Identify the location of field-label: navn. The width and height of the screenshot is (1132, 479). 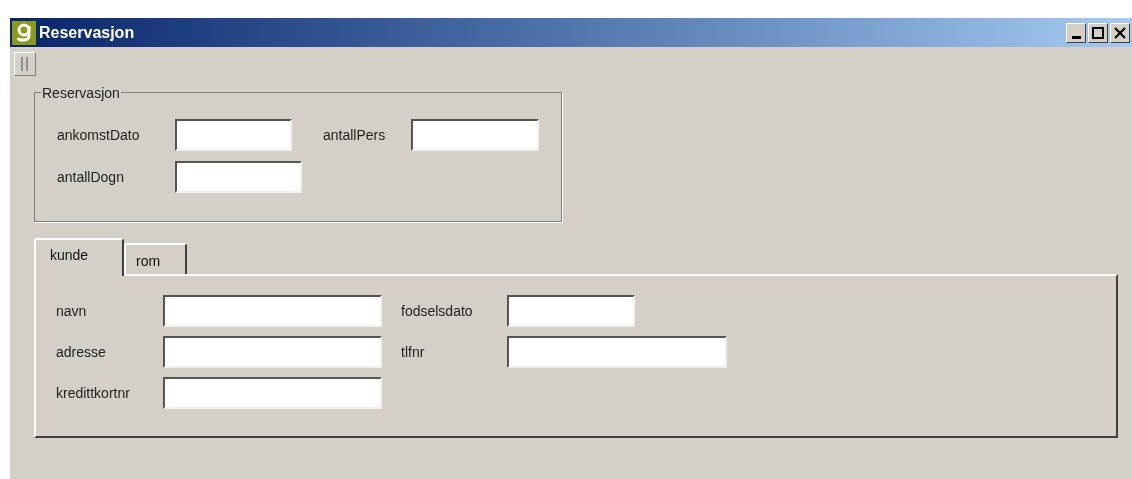
(72, 311).